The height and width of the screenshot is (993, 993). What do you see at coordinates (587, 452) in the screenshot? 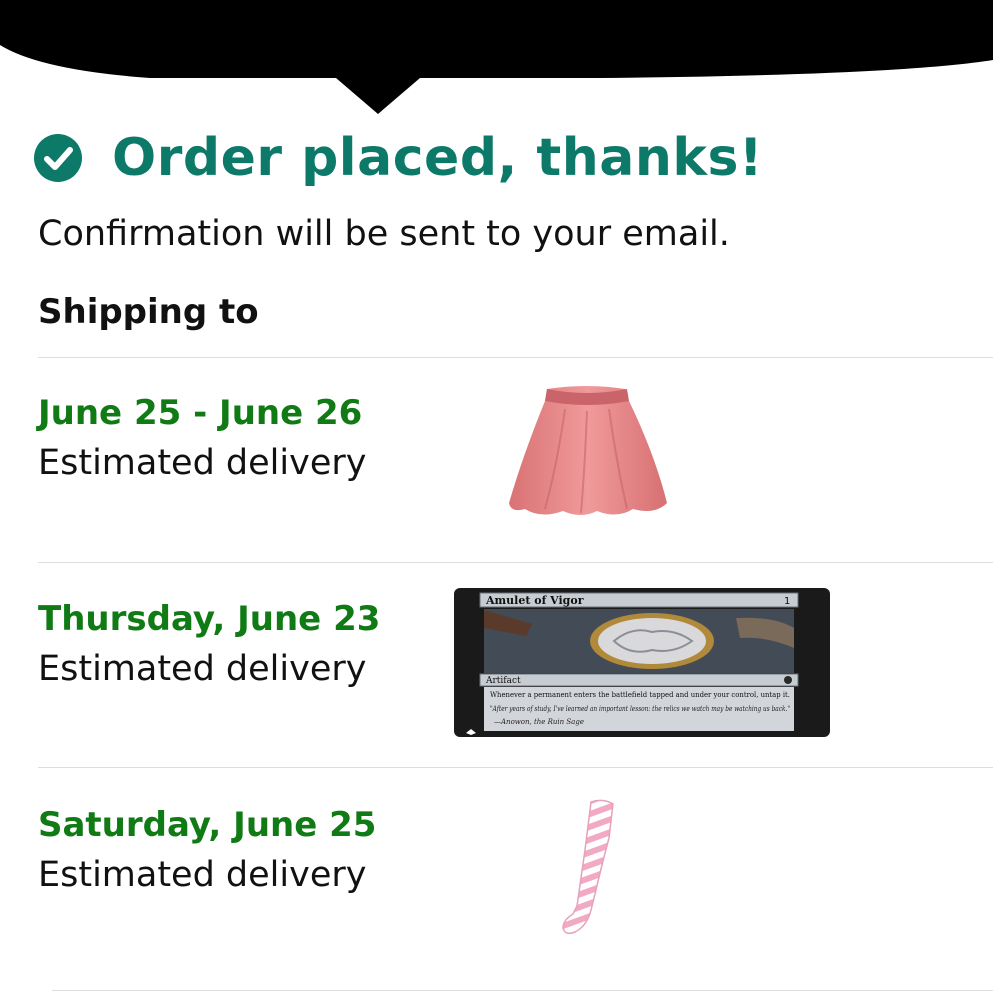
I see `pink-skirt-image` at bounding box center [587, 452].